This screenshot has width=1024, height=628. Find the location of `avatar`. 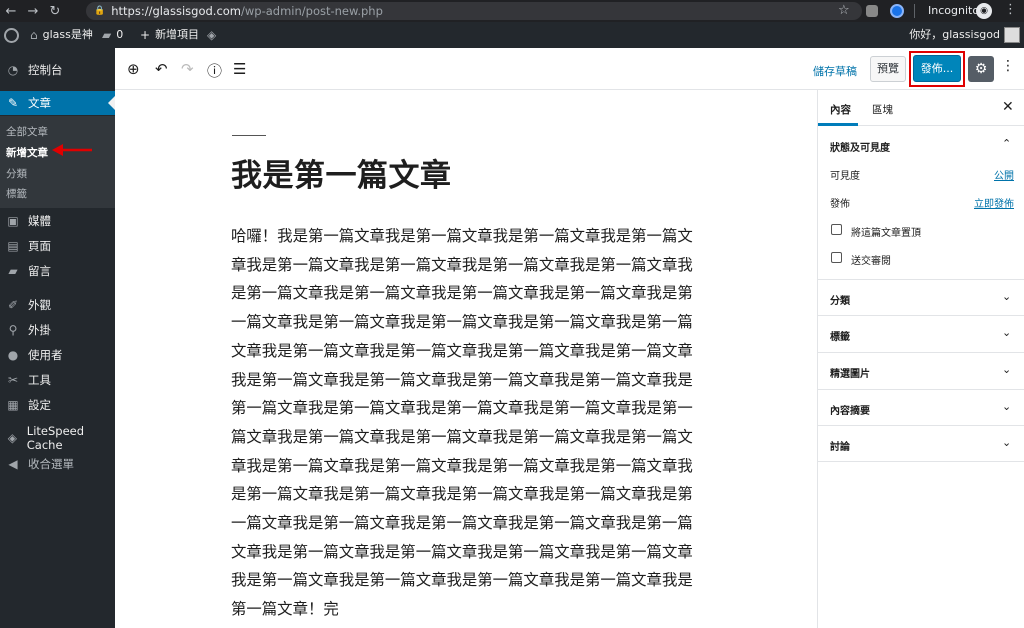

avatar is located at coordinates (1012, 35).